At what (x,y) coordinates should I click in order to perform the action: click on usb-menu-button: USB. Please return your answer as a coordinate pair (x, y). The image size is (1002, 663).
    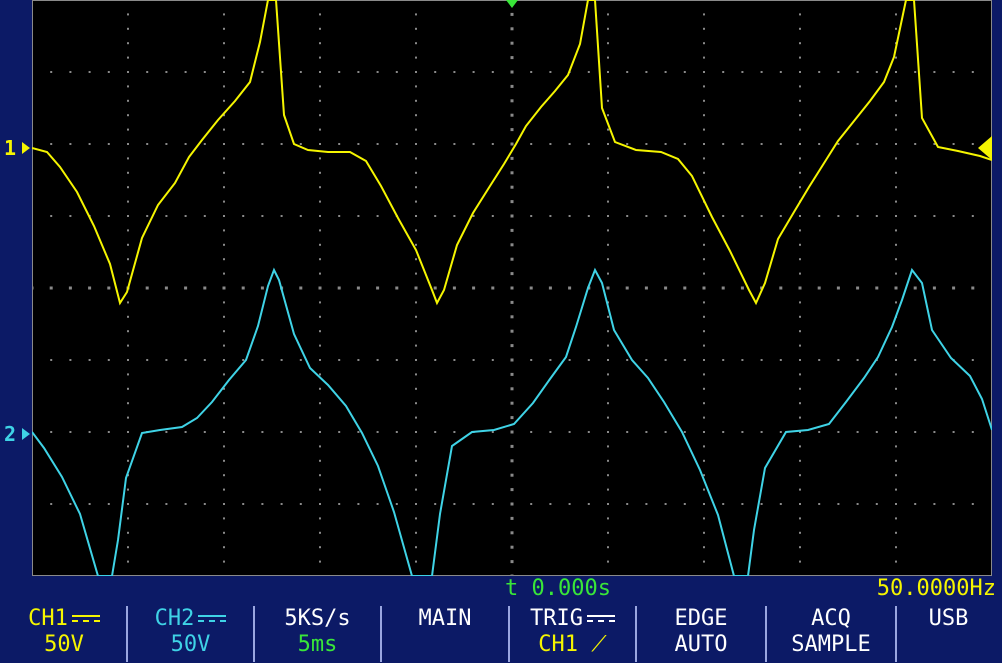
    Looking at the image, I should click on (948, 634).